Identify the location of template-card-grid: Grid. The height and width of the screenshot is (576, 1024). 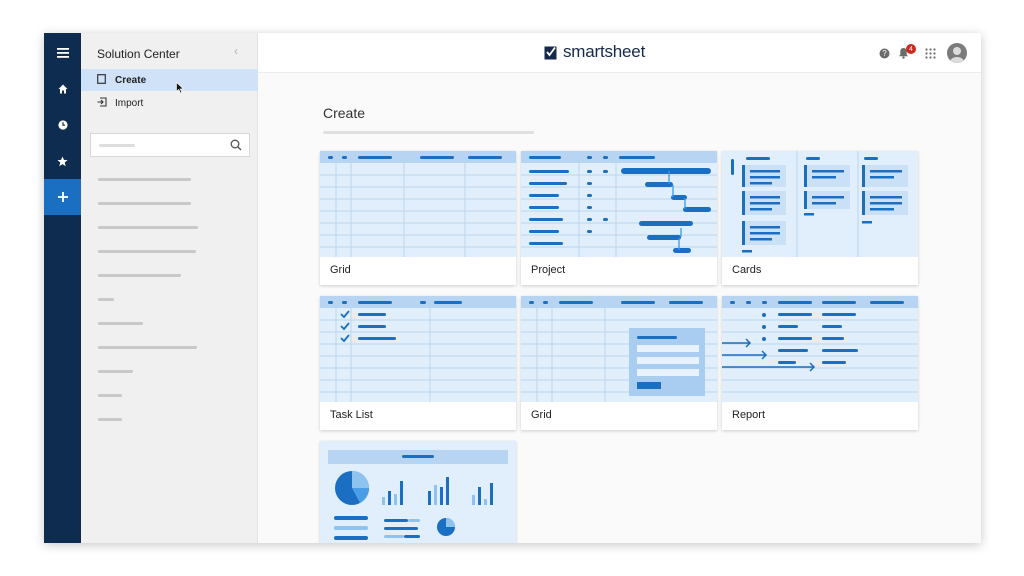
(418, 218).